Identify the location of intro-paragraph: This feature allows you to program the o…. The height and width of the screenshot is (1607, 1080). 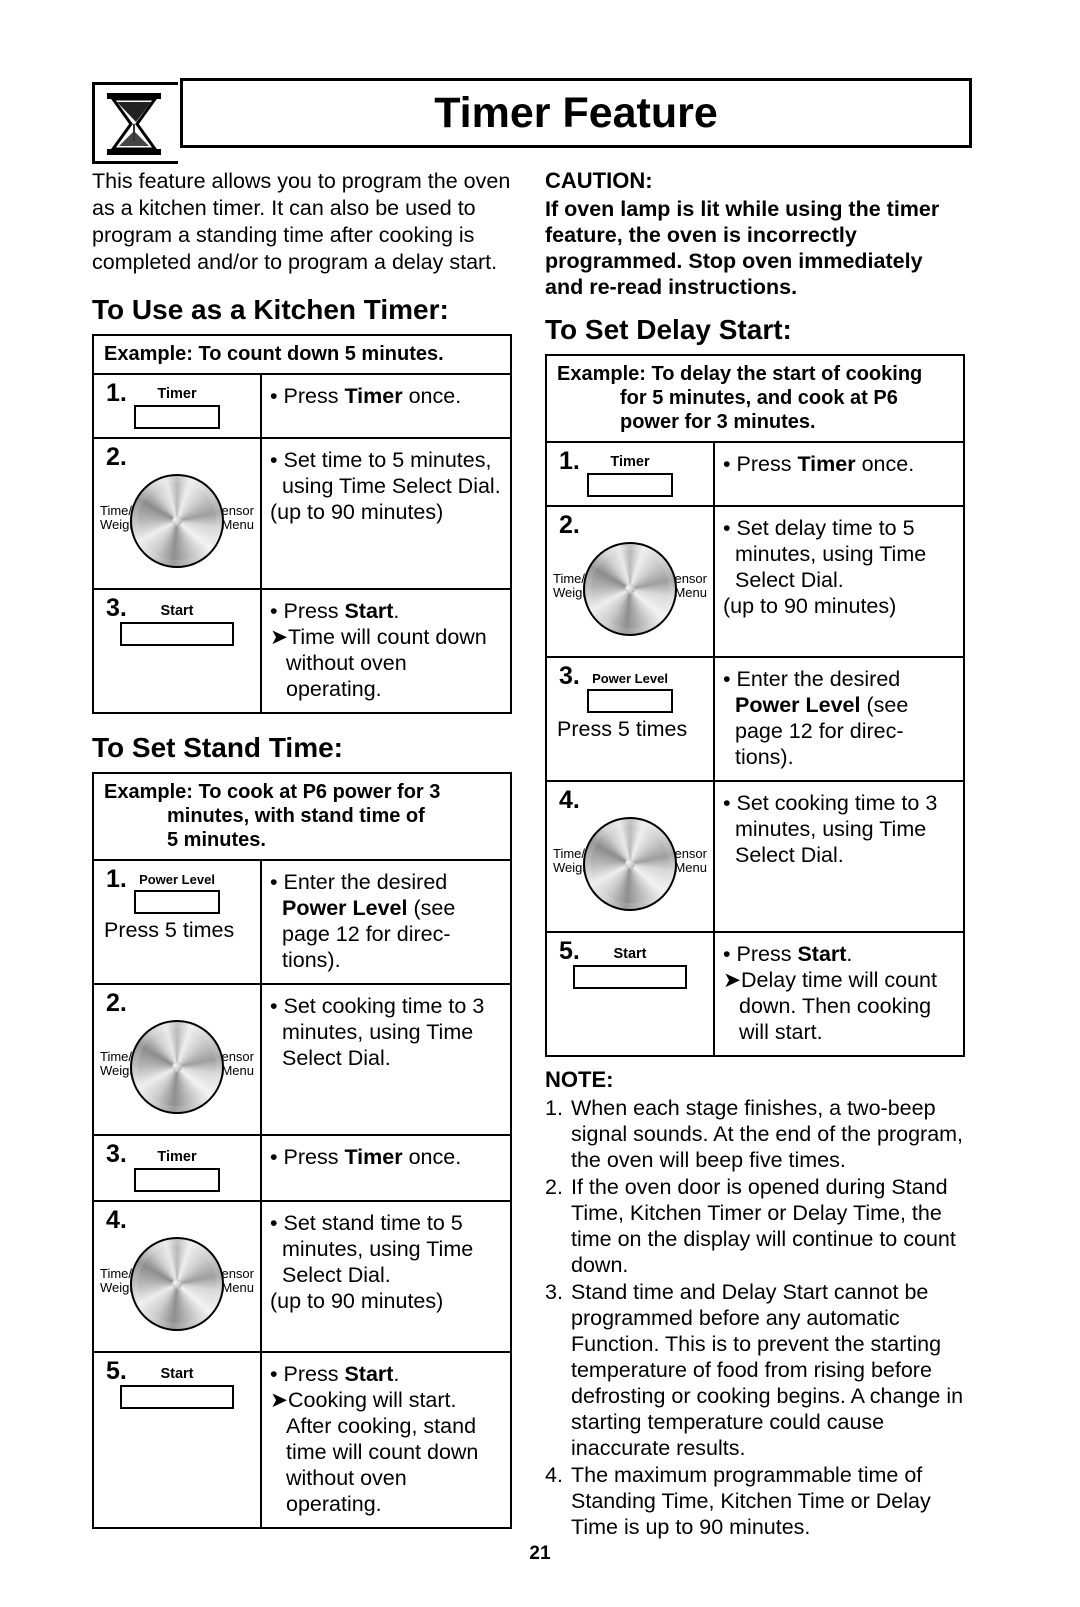
(301, 221).